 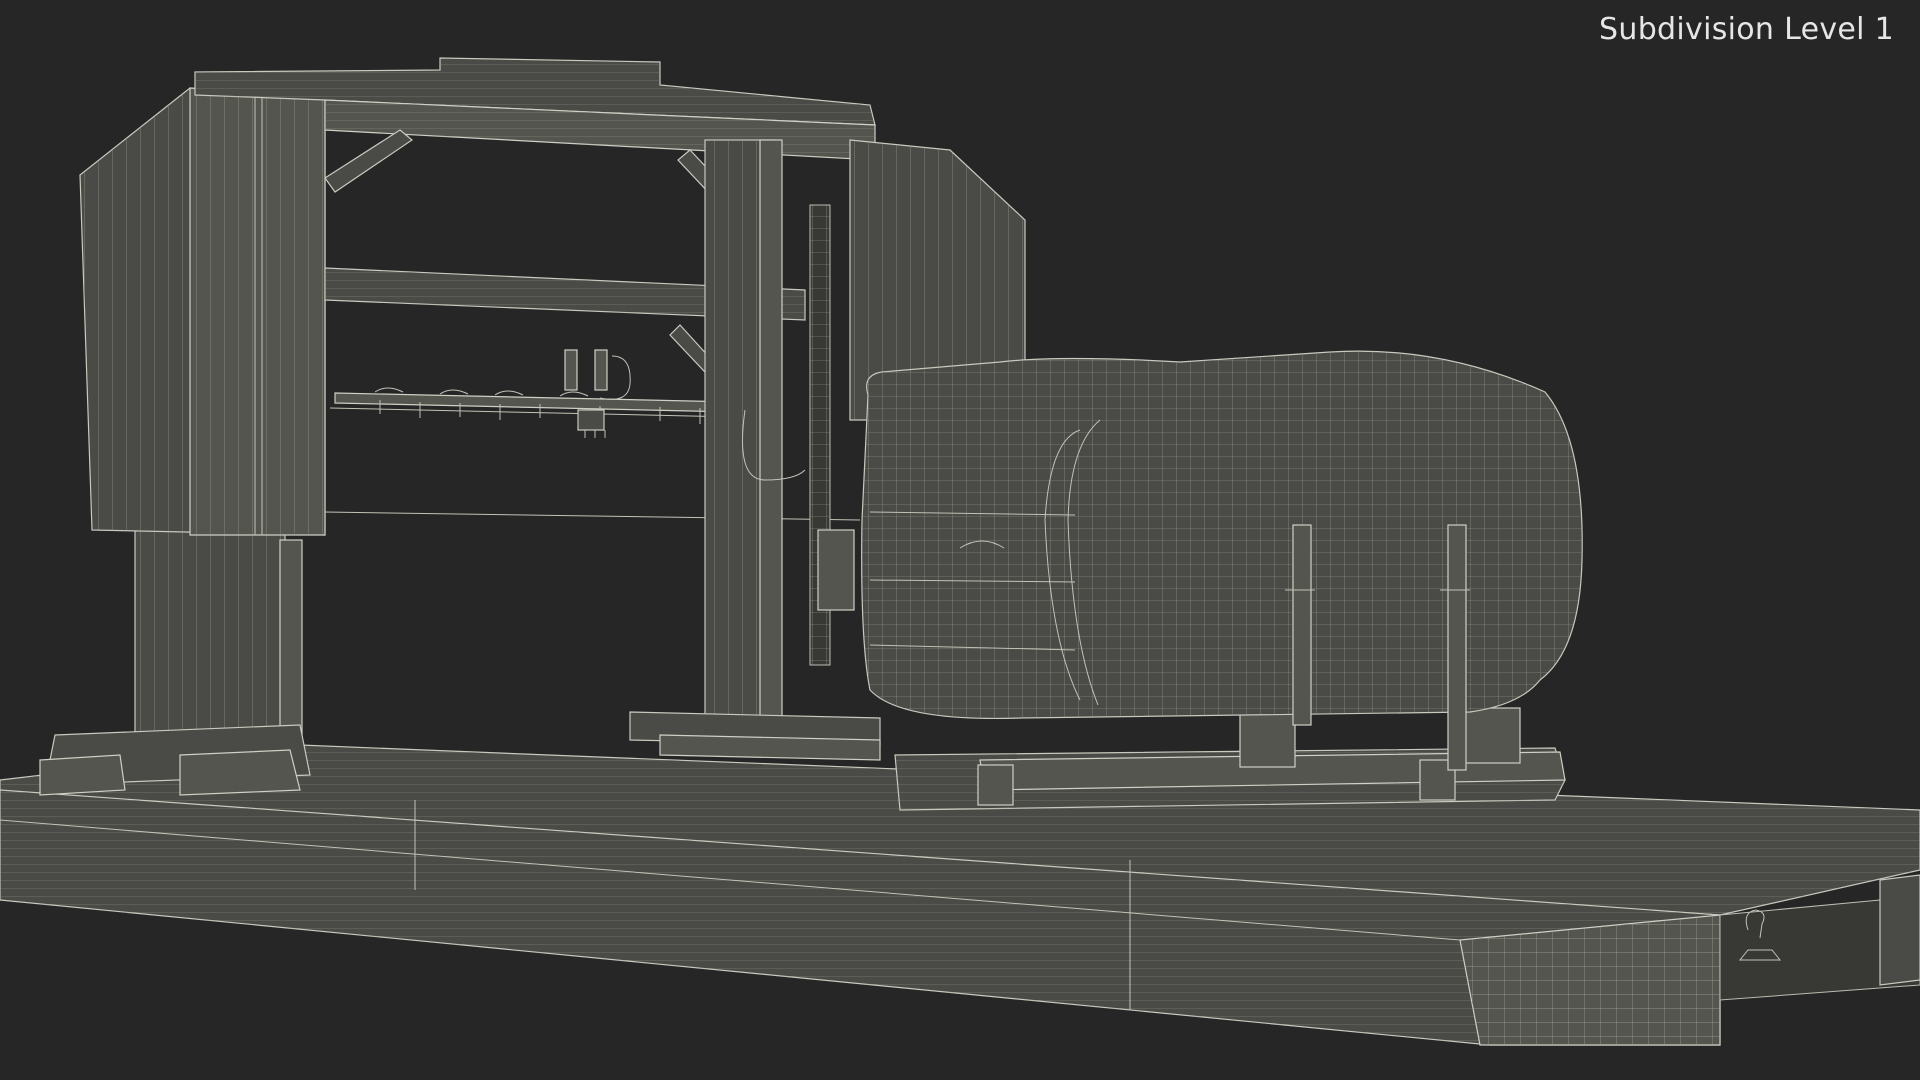 What do you see at coordinates (202, 311) in the screenshot?
I see `left-blade-housing` at bounding box center [202, 311].